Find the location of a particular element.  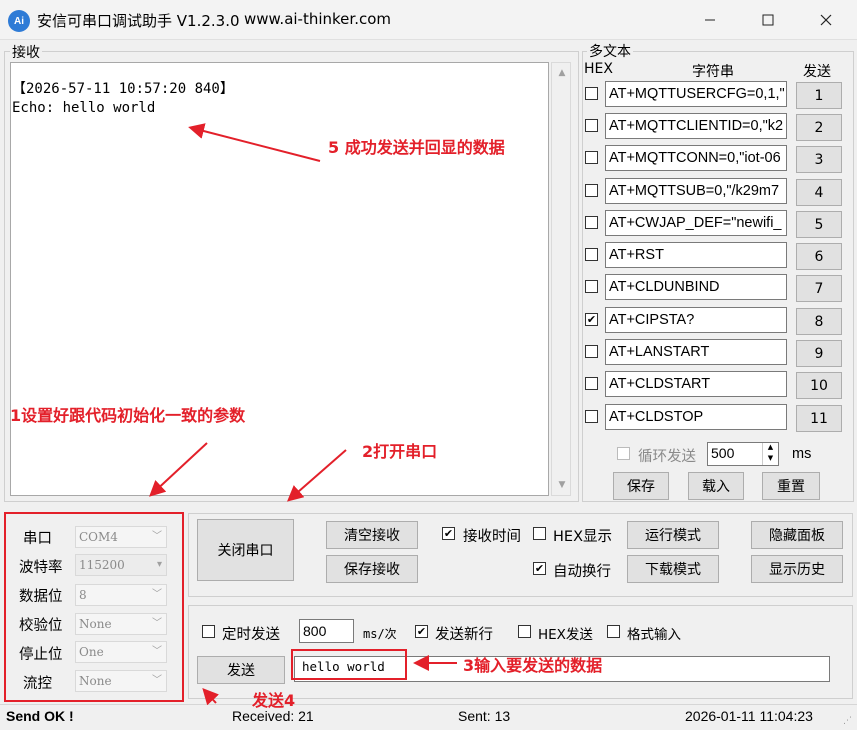

multi-send-button-10: 10 is located at coordinates (819, 385).